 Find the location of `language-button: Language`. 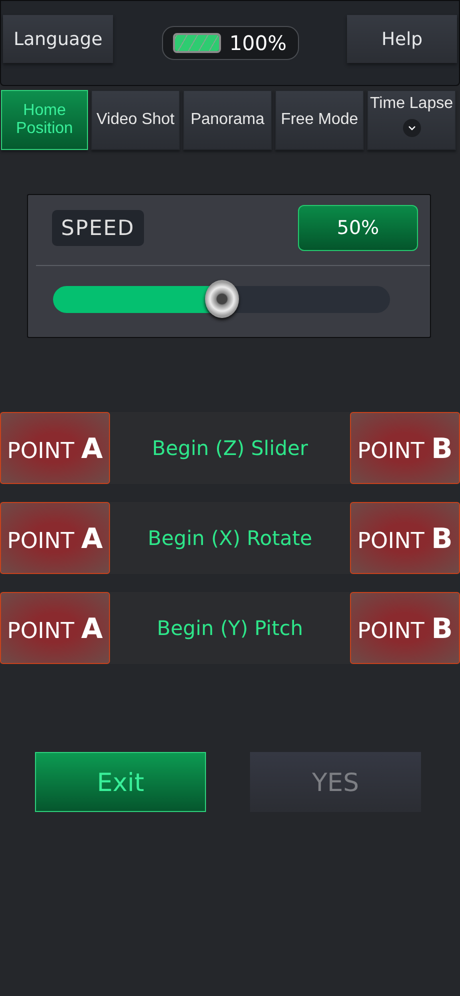

language-button: Language is located at coordinates (58, 39).